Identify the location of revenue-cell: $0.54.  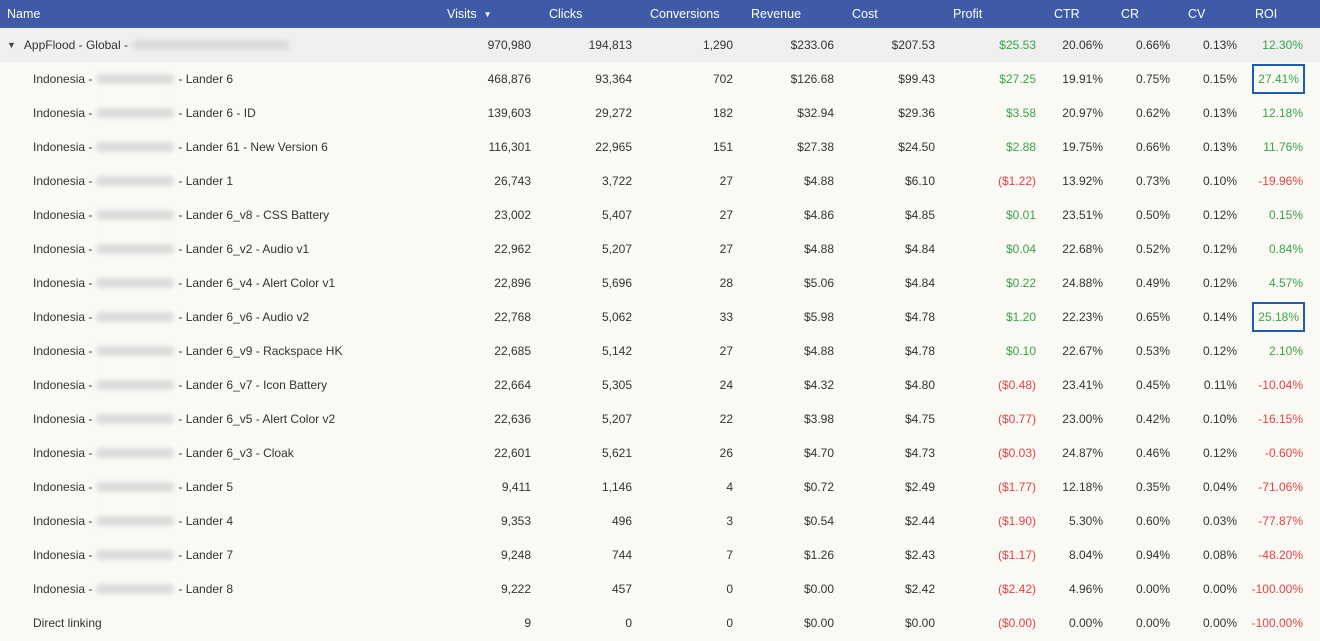
(818, 521).